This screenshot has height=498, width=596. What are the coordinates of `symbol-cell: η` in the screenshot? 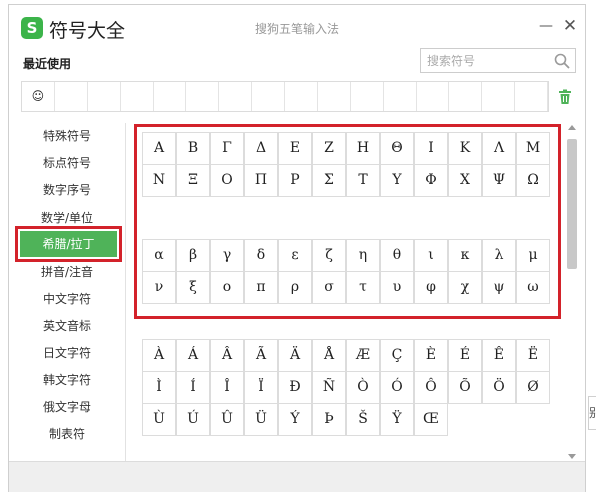 It's located at (363, 255).